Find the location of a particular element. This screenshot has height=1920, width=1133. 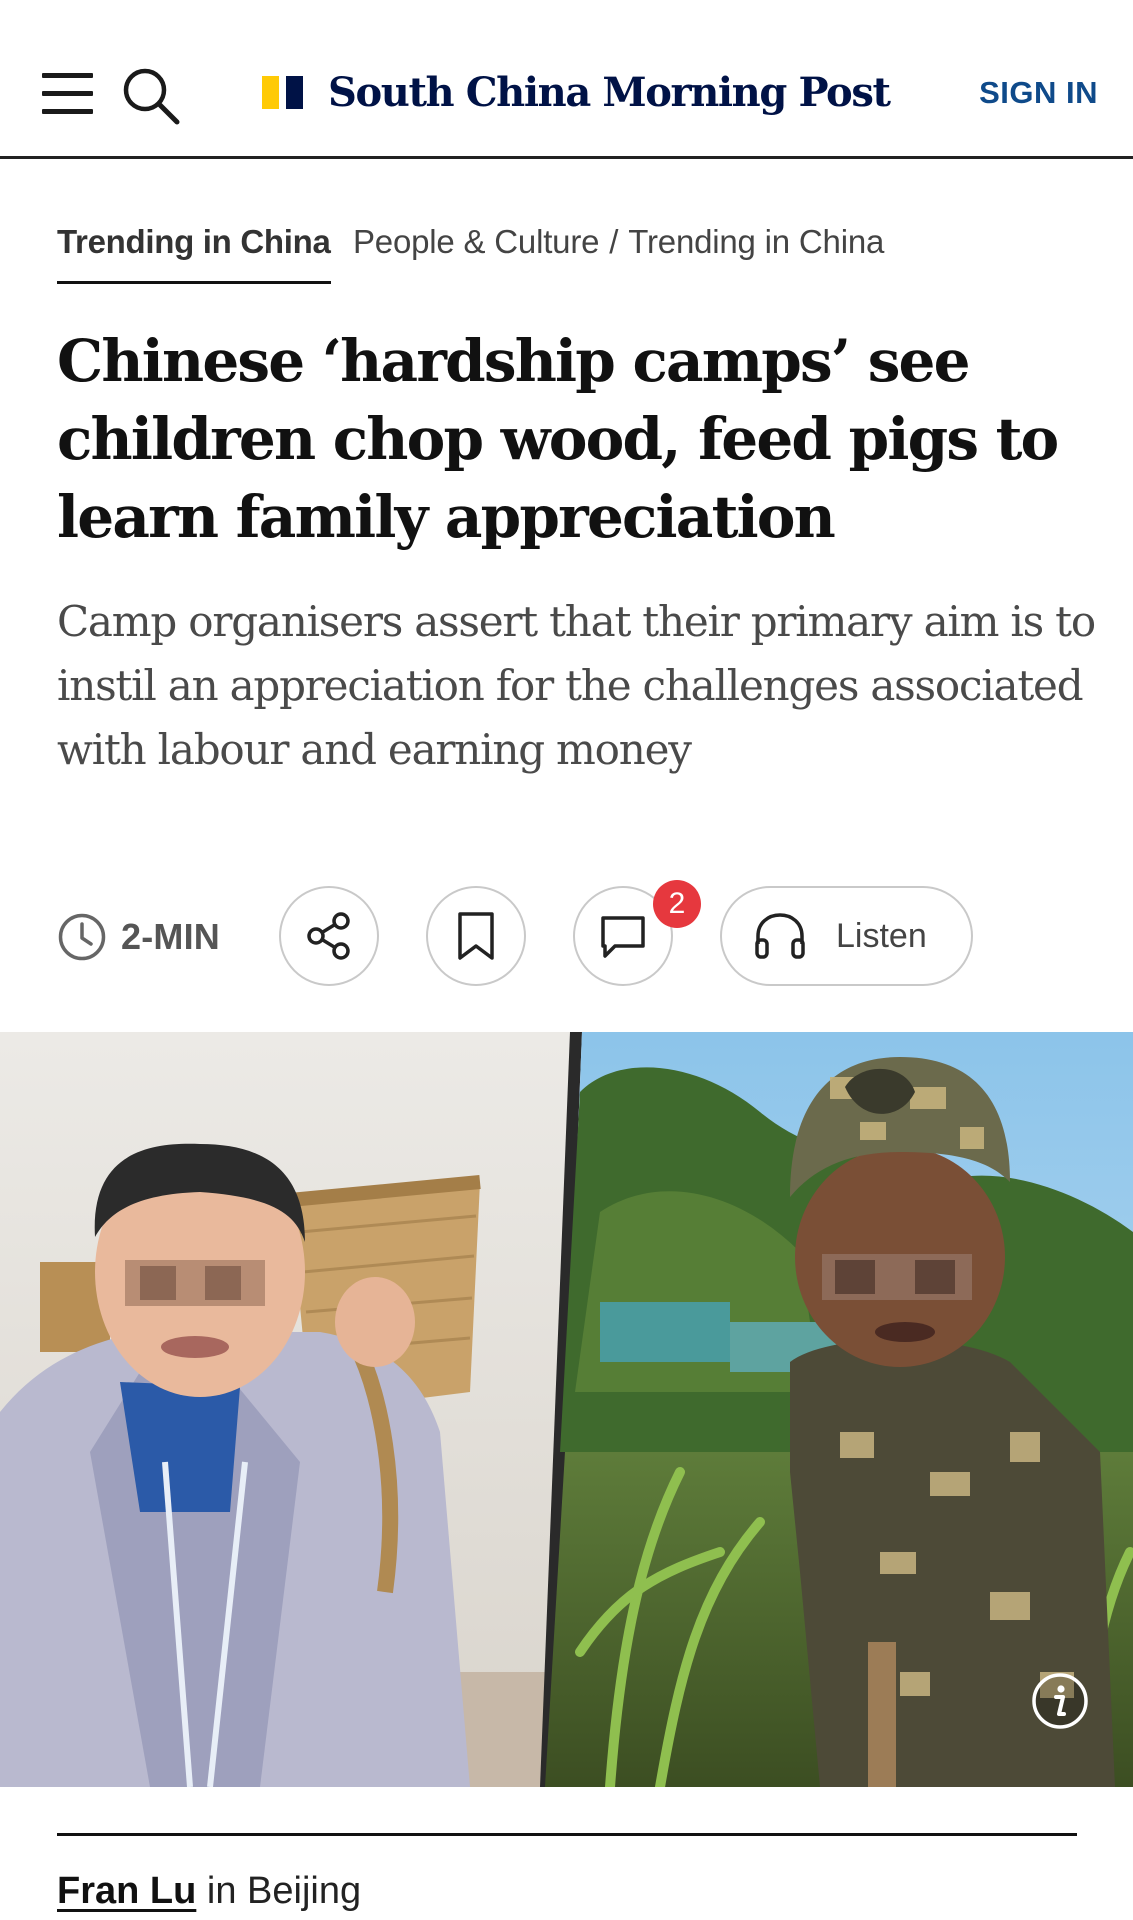

site-logo: South China Morning Post is located at coordinates (576, 92).